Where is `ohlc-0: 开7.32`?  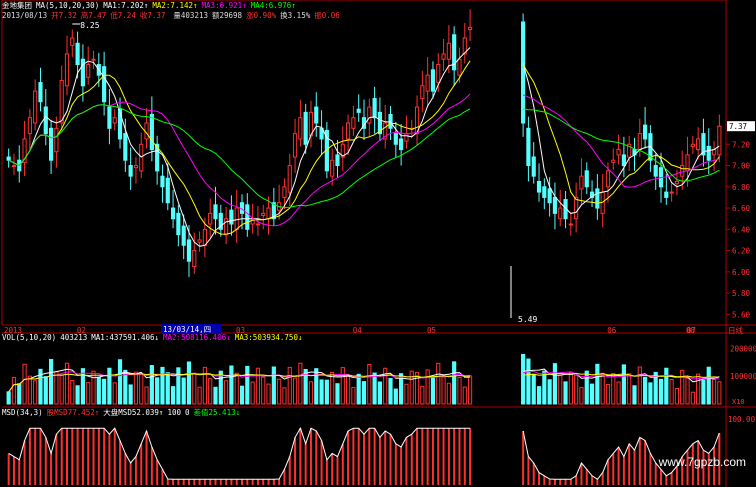 ohlc-0: 开7.32 is located at coordinates (64, 15).